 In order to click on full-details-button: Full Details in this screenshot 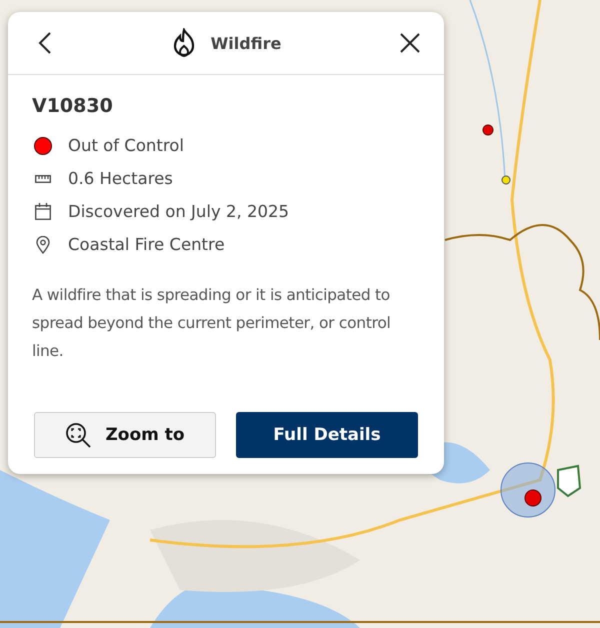, I will do `click(327, 435)`.